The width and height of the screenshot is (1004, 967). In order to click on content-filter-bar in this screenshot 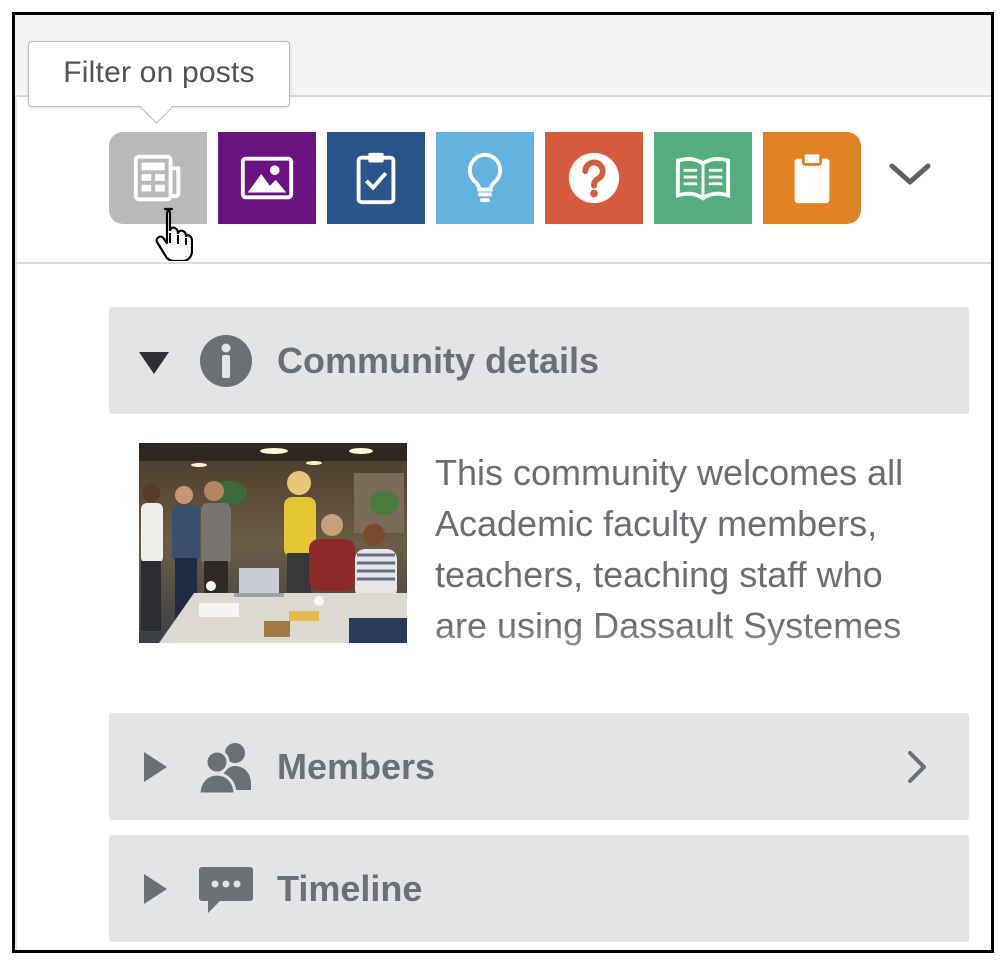, I will do `click(485, 178)`.